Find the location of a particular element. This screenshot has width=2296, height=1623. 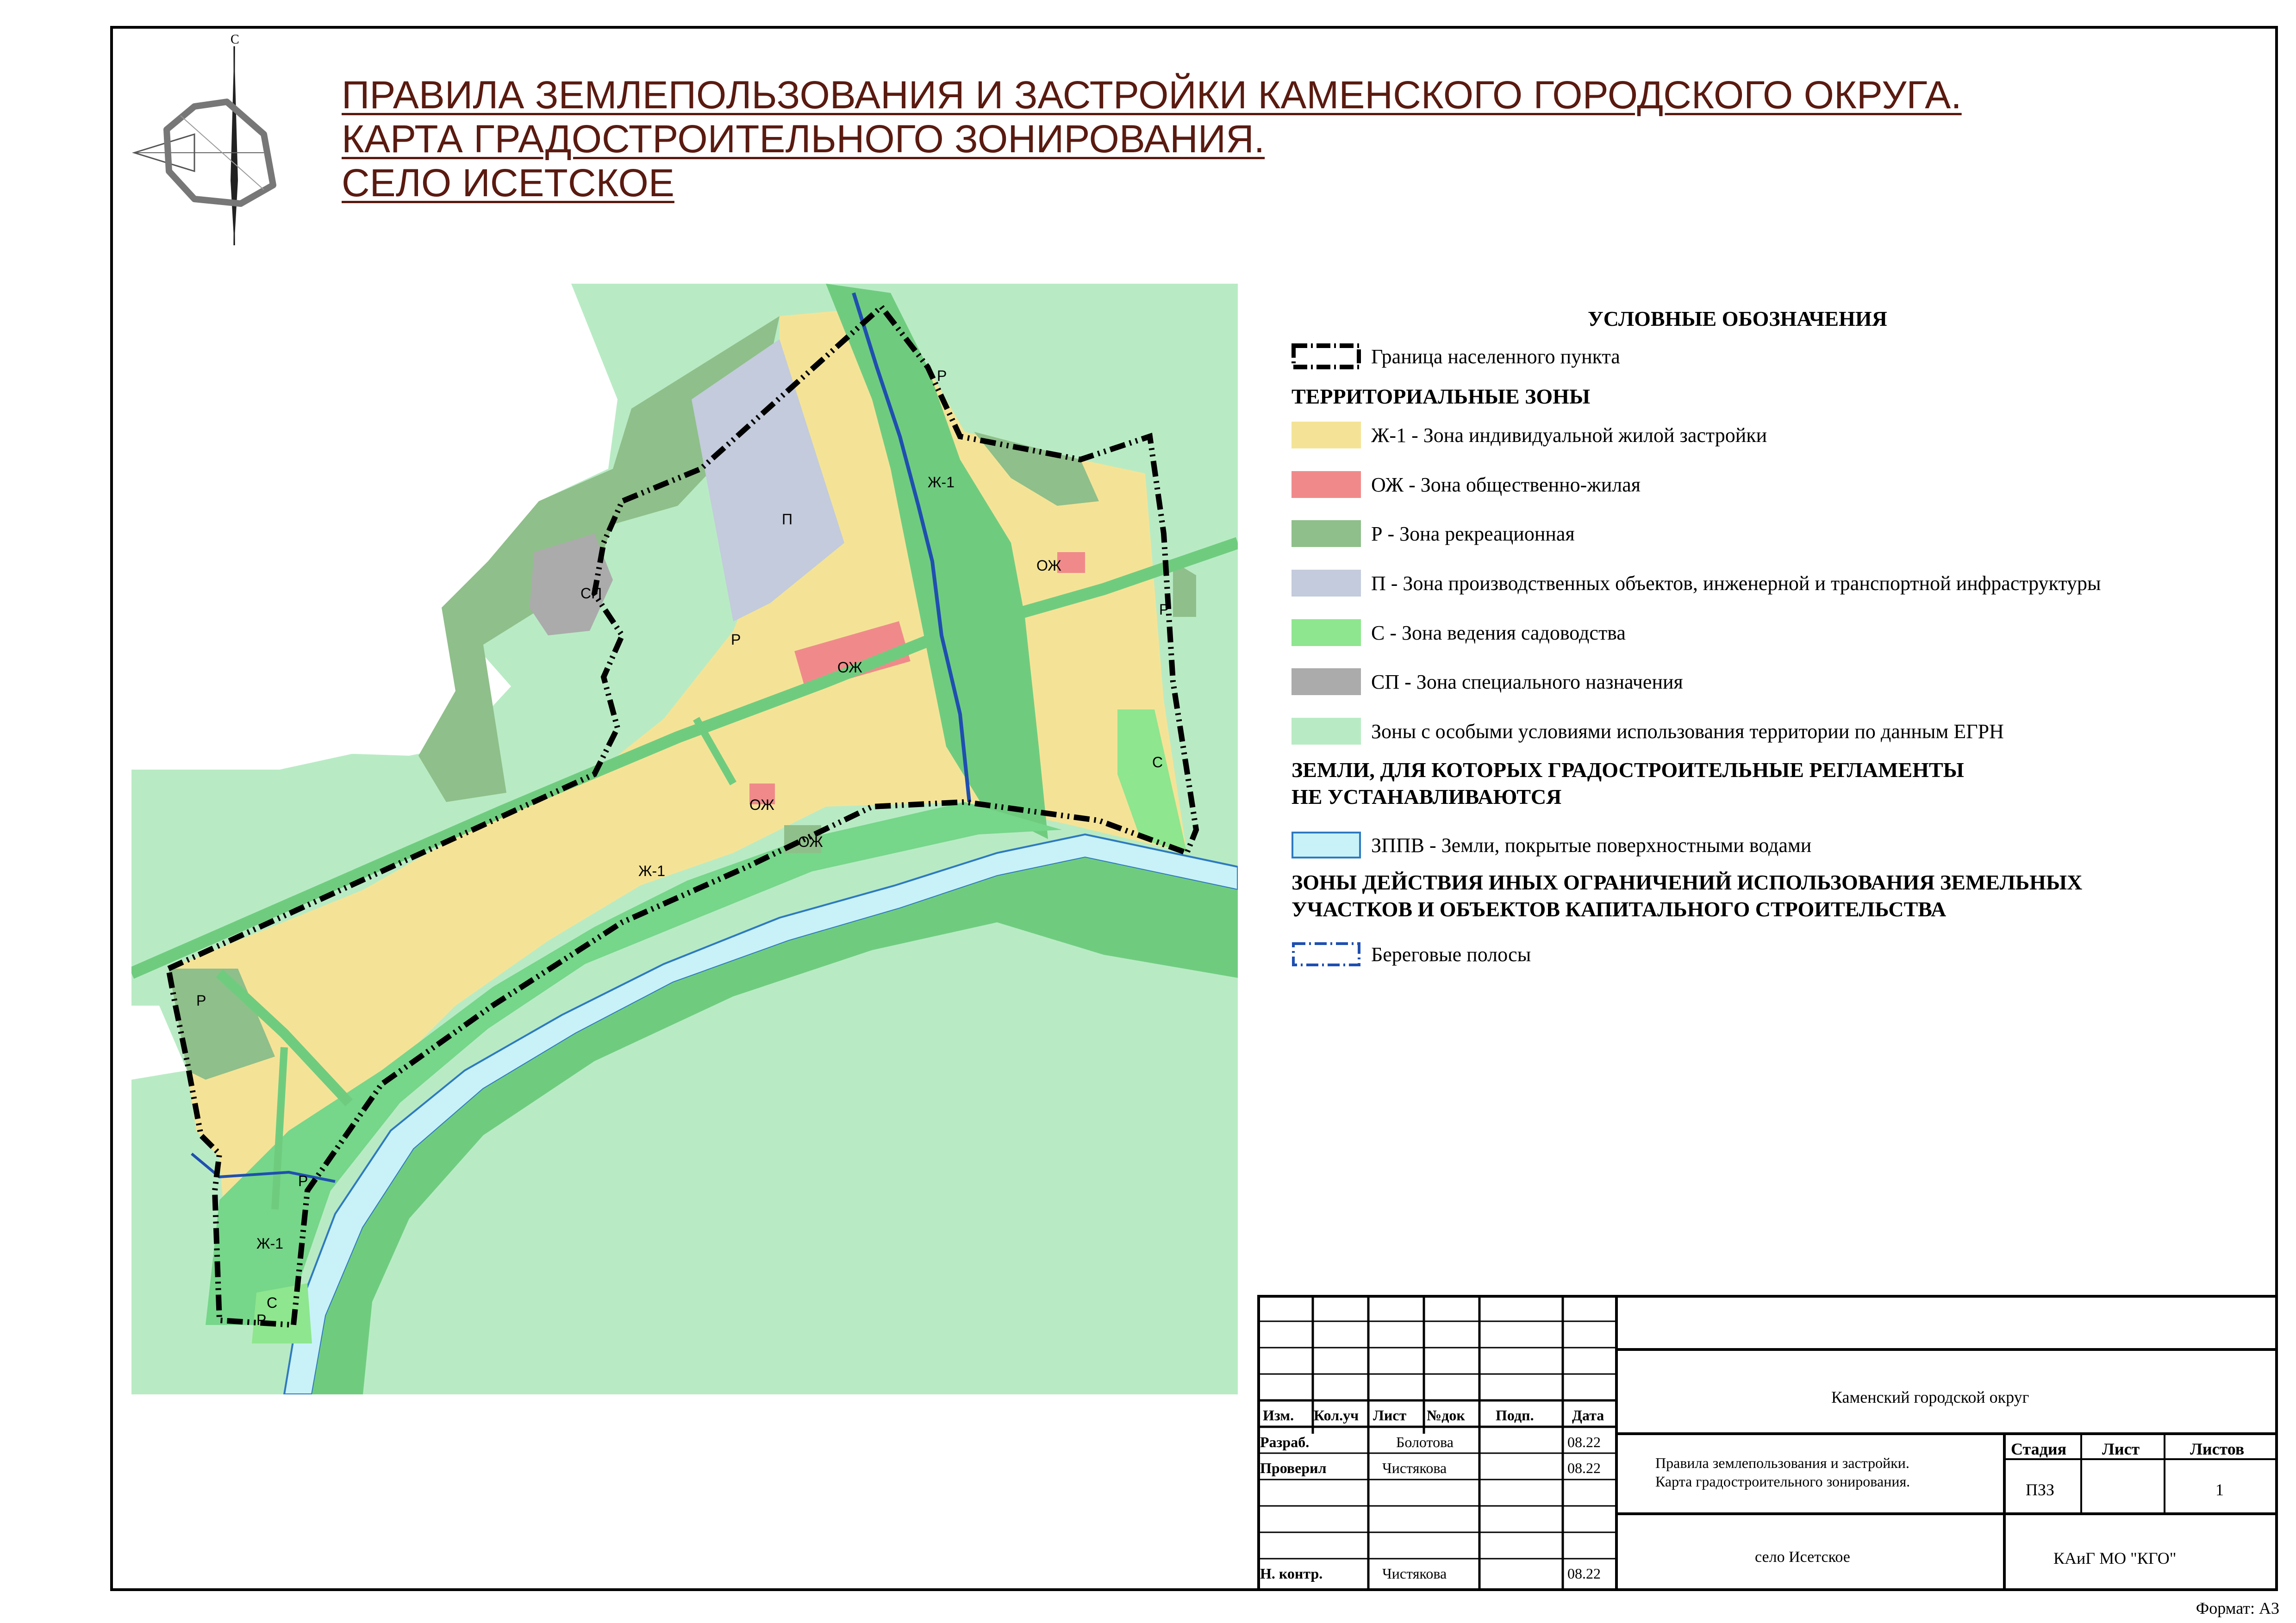

label-r-2: Р is located at coordinates (942, 375).